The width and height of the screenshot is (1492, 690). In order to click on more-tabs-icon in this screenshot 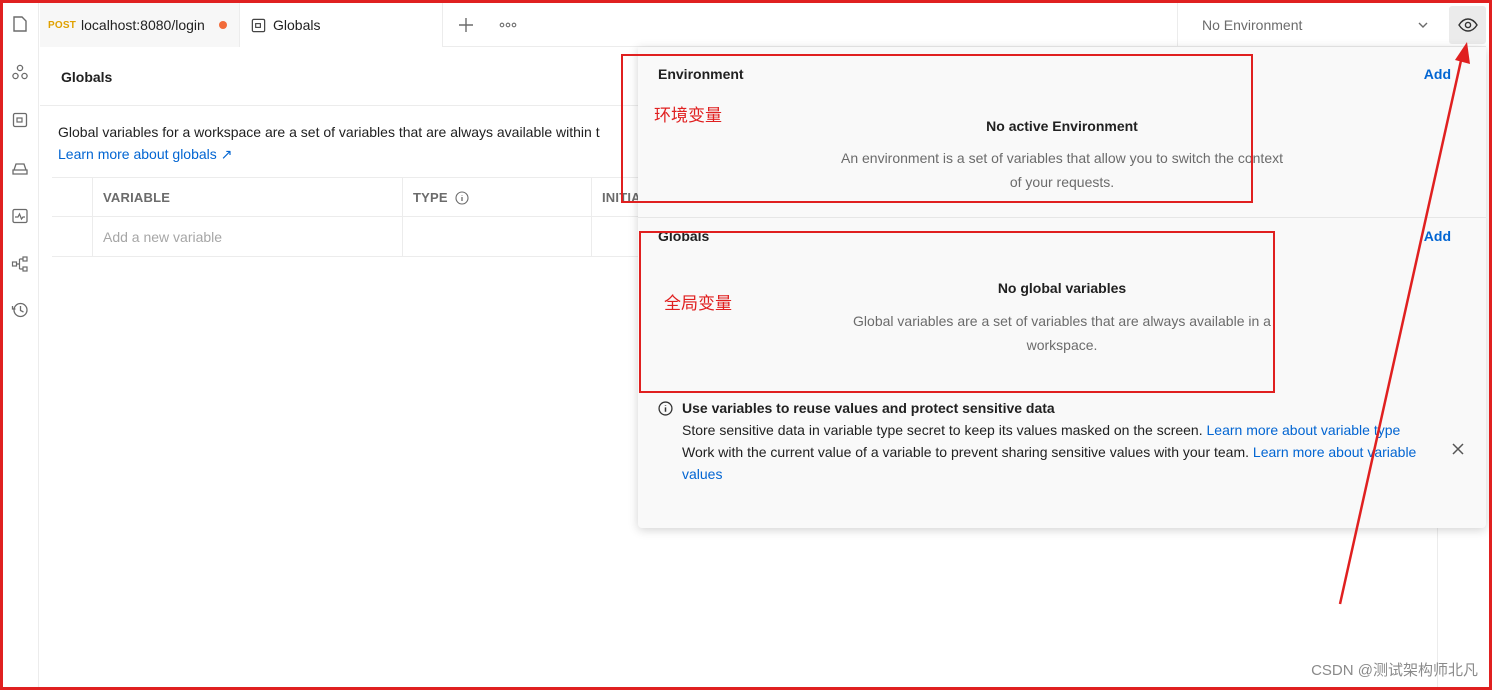, I will do `click(508, 25)`.